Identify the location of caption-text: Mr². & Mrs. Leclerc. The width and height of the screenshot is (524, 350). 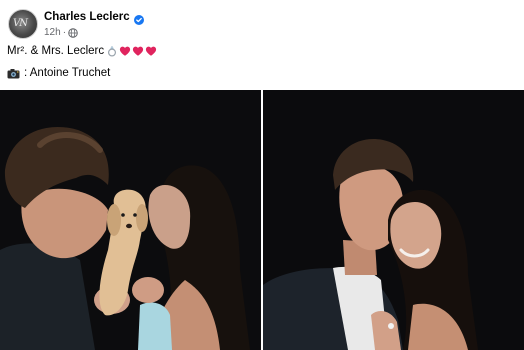
(56, 51).